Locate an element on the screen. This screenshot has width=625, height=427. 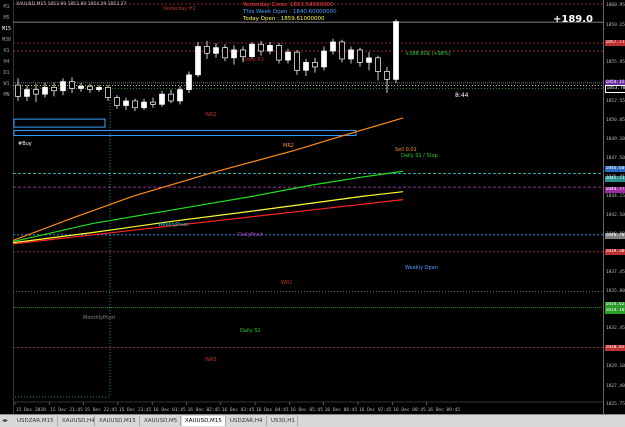
price-tag: 1845.71 is located at coordinates (615, 179).